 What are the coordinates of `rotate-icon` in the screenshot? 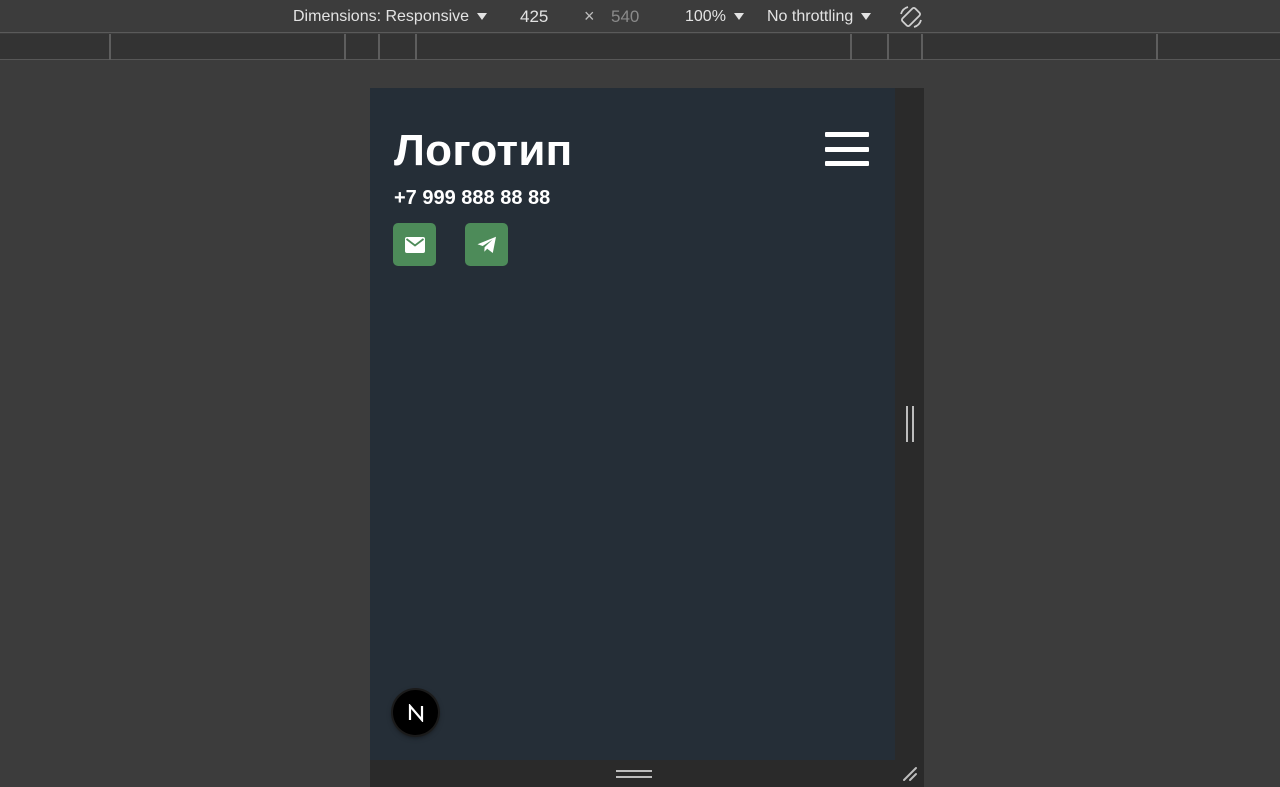 It's located at (911, 16).